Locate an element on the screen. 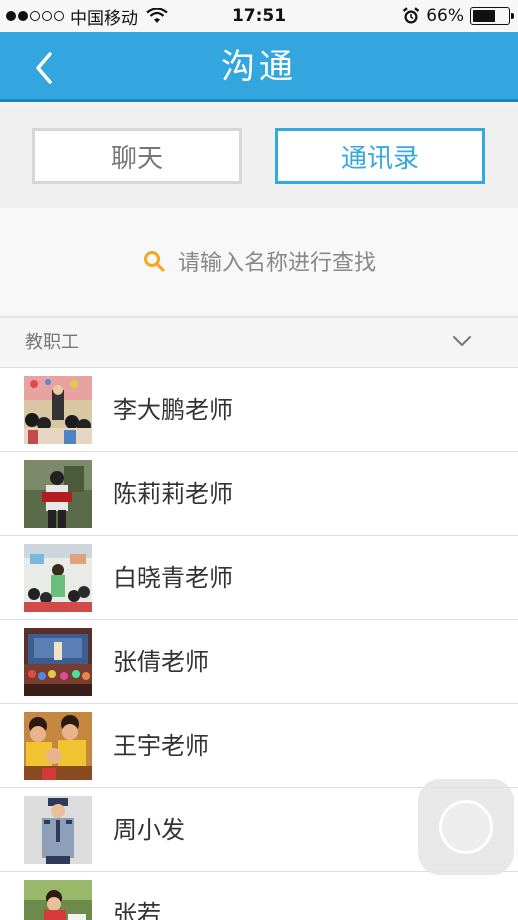 This screenshot has height=920, width=518. chevron-down-icon is located at coordinates (462, 341).